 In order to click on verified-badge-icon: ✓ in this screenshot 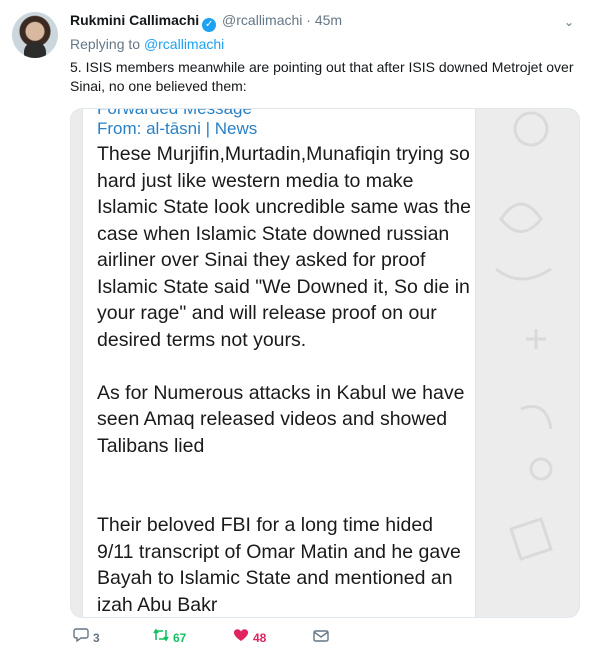, I will do `click(209, 25)`.